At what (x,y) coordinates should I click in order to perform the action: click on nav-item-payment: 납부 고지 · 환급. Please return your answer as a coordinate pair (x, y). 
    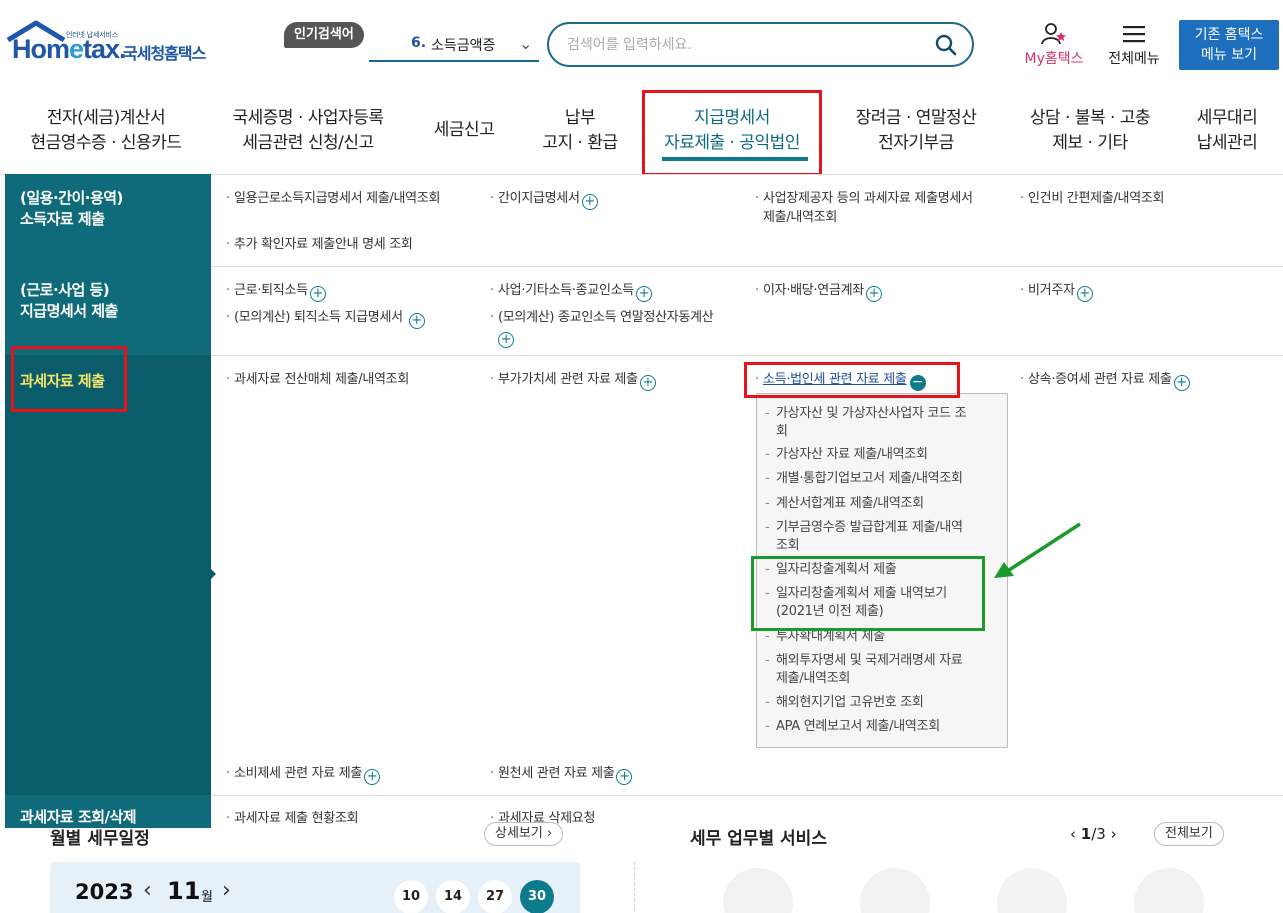
    Looking at the image, I should click on (580, 131).